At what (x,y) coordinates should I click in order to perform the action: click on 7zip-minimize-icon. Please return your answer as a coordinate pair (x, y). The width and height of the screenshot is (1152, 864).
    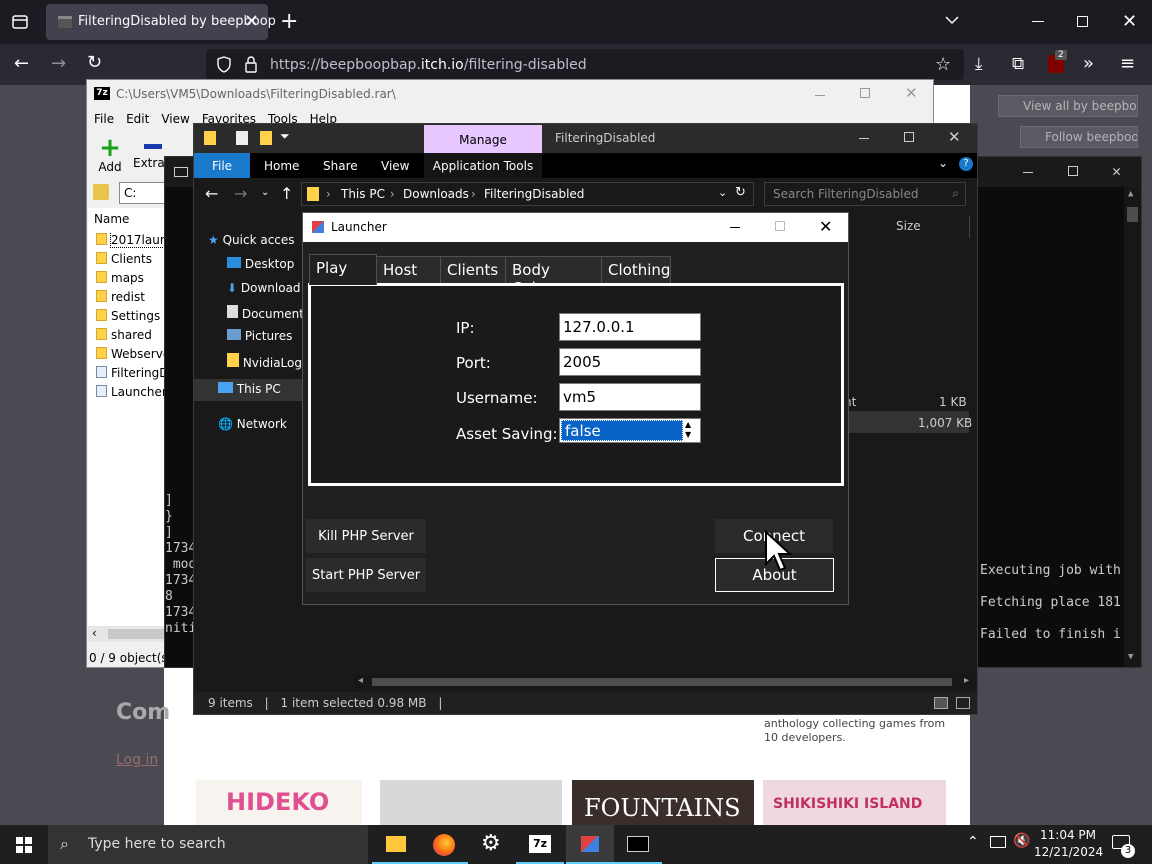
    Looking at the image, I should click on (820, 95).